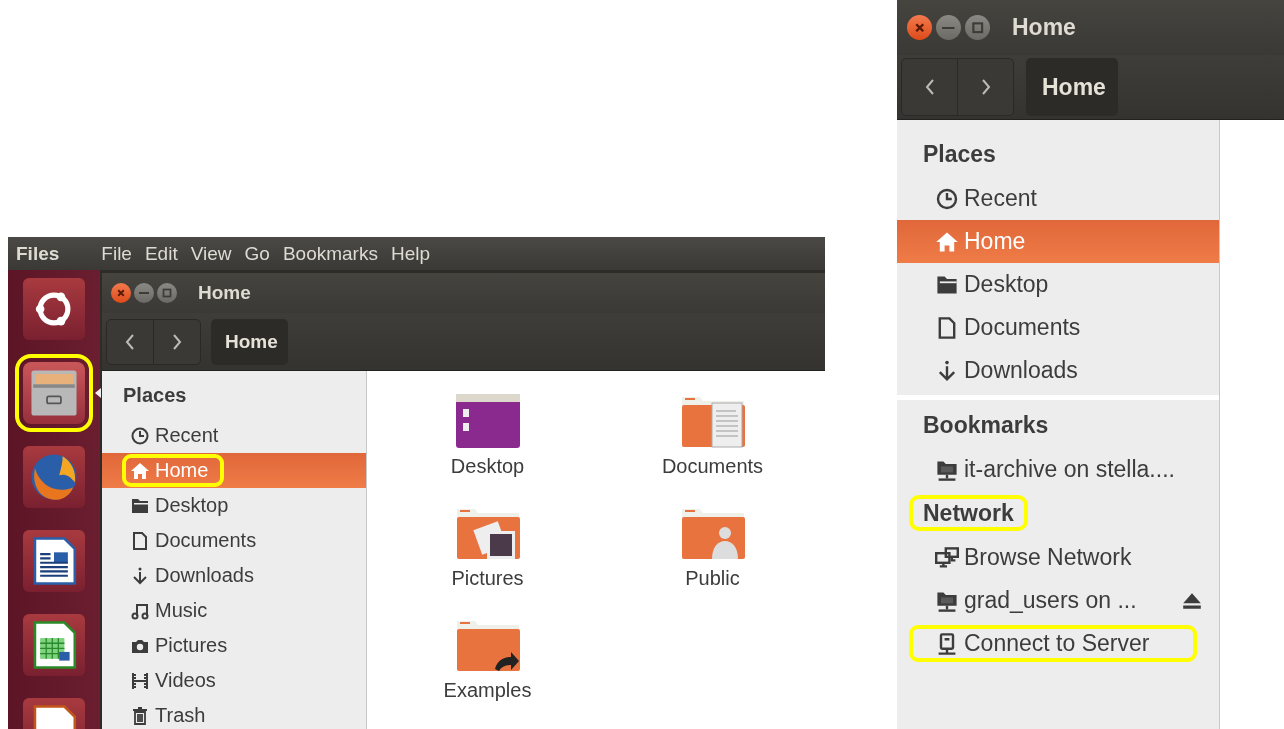 The height and width of the screenshot is (729, 1284). What do you see at coordinates (140, 715) in the screenshot?
I see `trash-icon` at bounding box center [140, 715].